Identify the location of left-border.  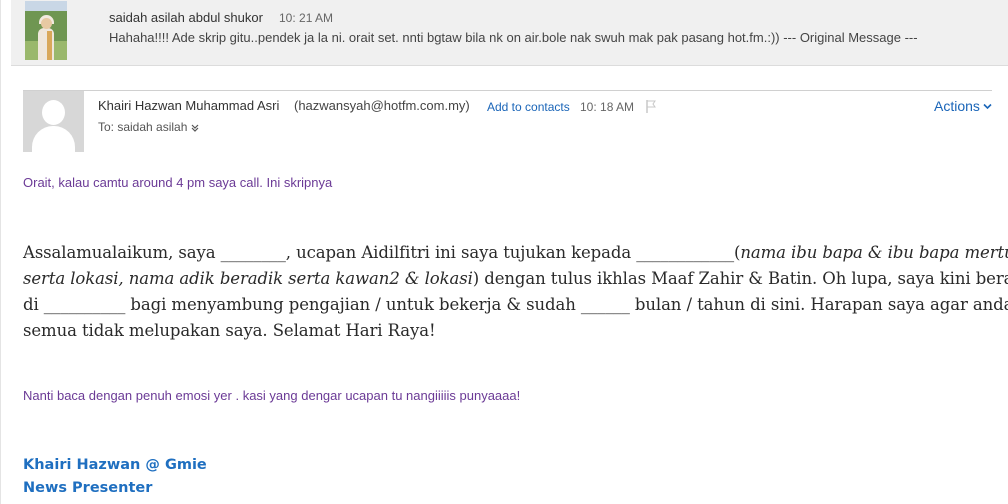
(0, 252).